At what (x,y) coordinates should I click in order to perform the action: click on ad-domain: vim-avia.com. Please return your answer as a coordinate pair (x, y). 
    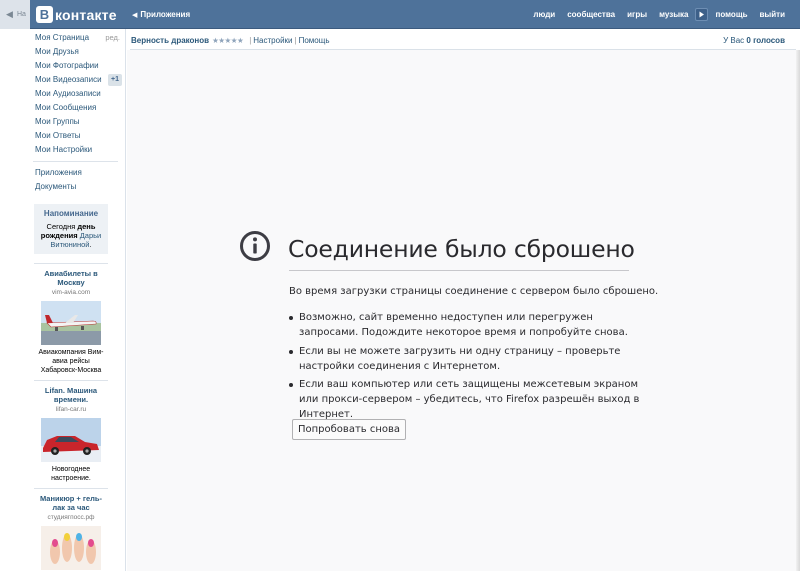
    Looking at the image, I should click on (71, 292).